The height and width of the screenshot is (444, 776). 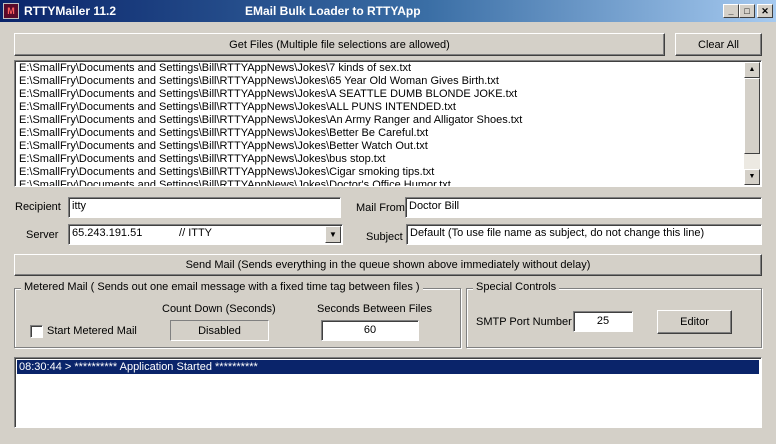 I want to click on countdown-display: Disabled, so click(x=219, y=330).